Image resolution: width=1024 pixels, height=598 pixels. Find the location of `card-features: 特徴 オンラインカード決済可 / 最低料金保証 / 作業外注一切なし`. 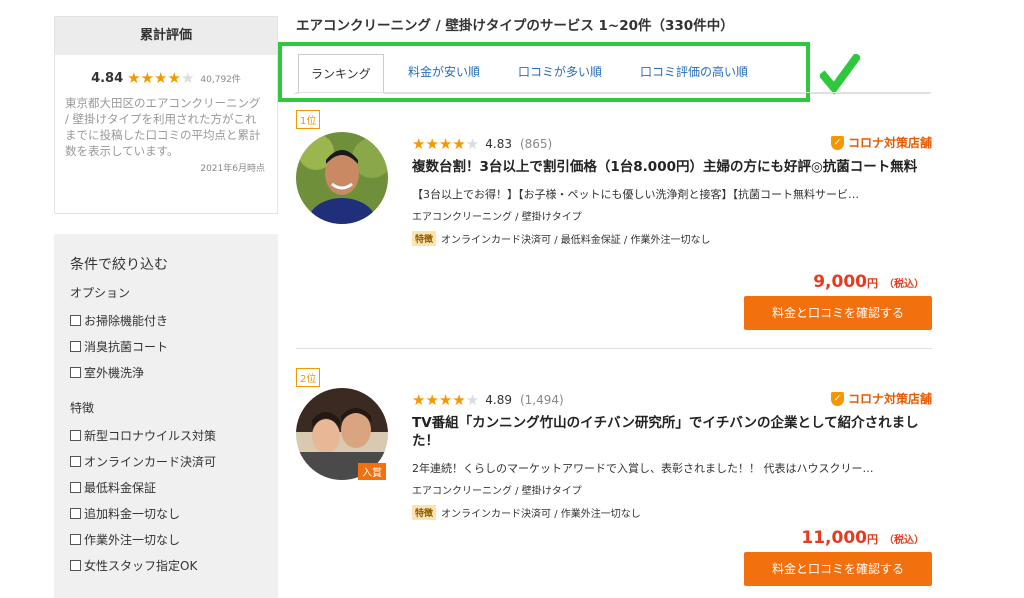

card-features: 特徴 オンラインカード決済可 / 最低料金保証 / 作業外注一切なし is located at coordinates (672, 238).